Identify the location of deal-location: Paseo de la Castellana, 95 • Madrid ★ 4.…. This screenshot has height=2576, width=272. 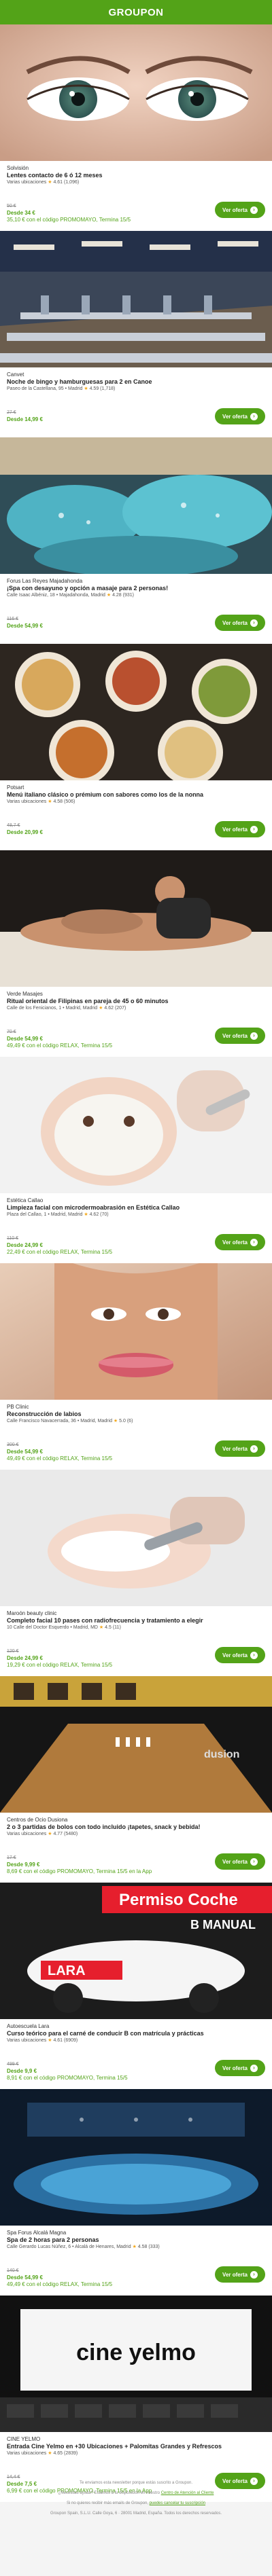
(136, 389).